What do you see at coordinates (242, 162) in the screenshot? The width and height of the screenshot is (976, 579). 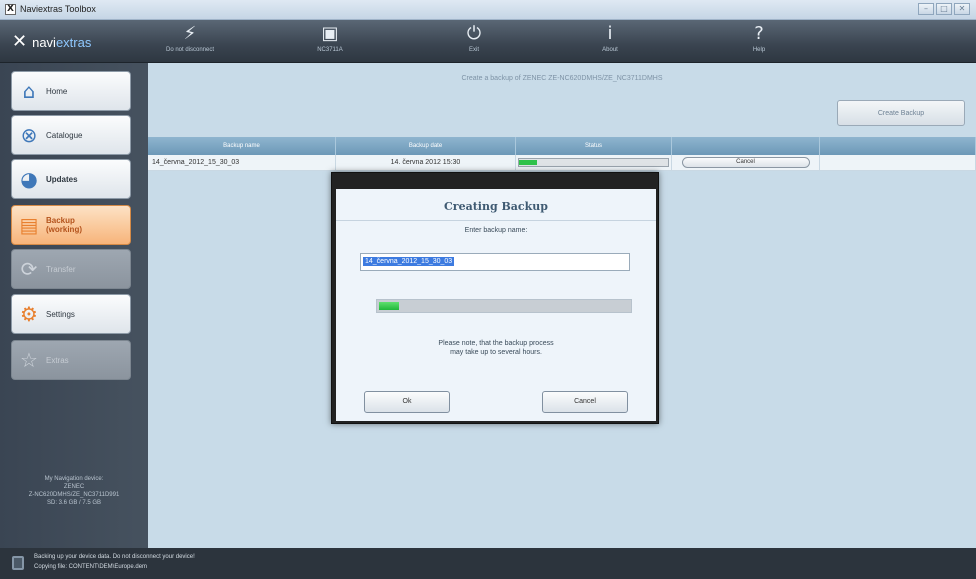 I see `backup-name-cell: 14_června_2012_15_30_03` at bounding box center [242, 162].